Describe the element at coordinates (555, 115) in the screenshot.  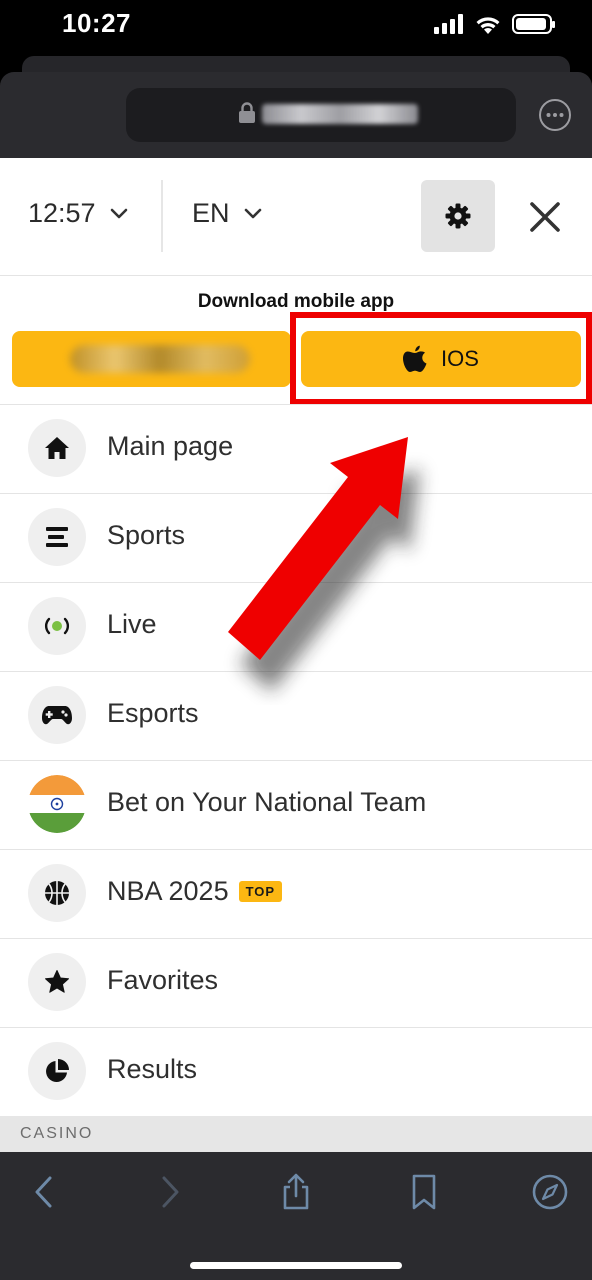
I see `more-options-icon` at that location.